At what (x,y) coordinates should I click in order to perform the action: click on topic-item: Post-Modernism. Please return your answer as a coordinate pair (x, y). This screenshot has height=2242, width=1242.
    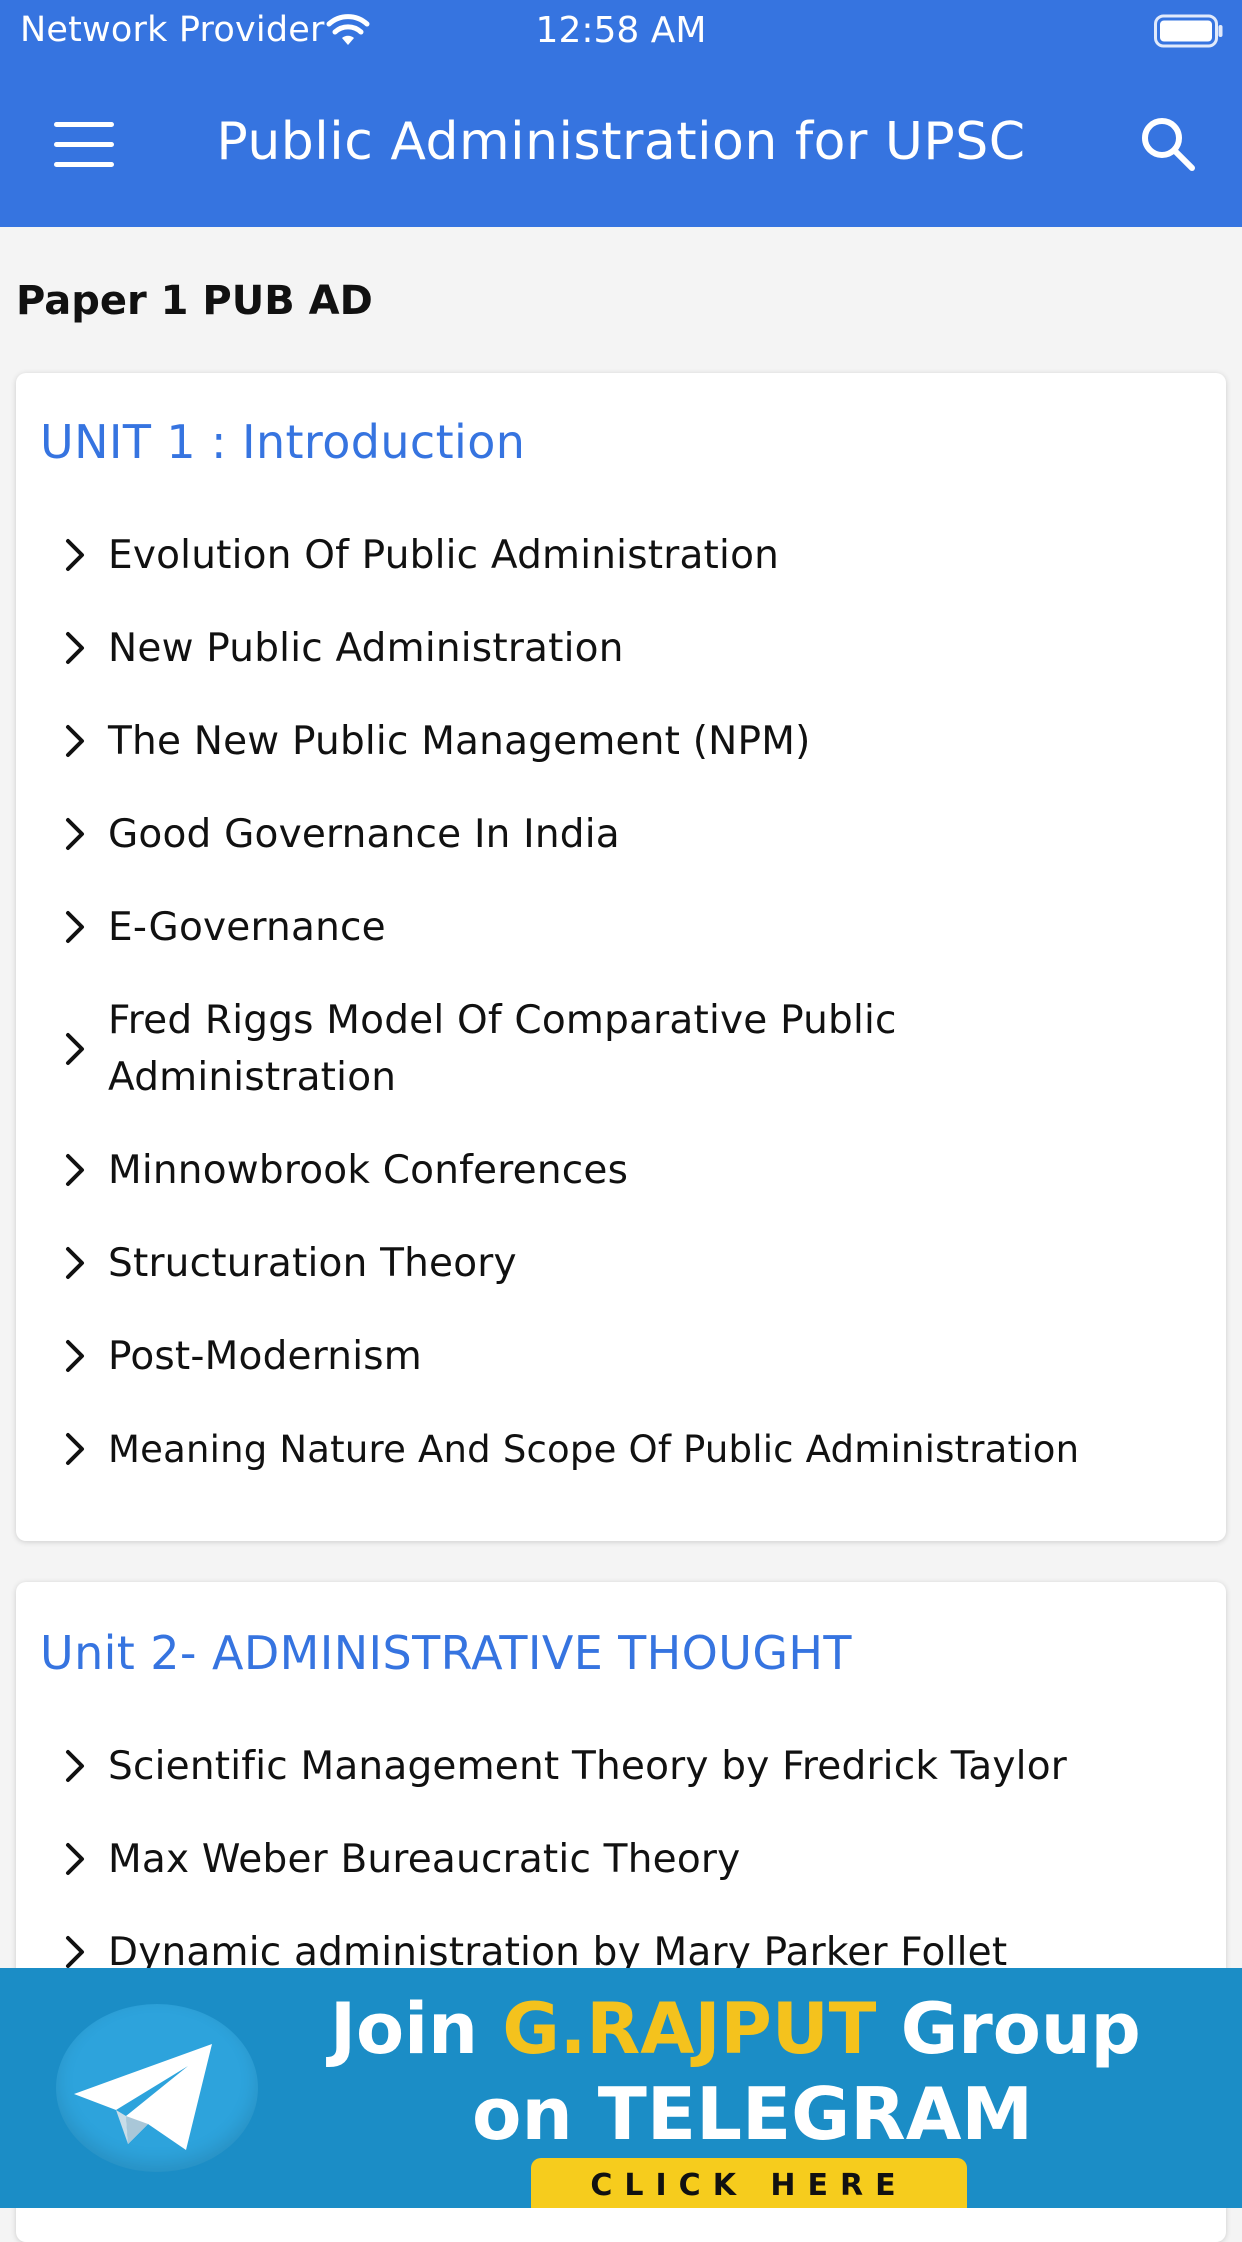
    Looking at the image, I should click on (621, 1356).